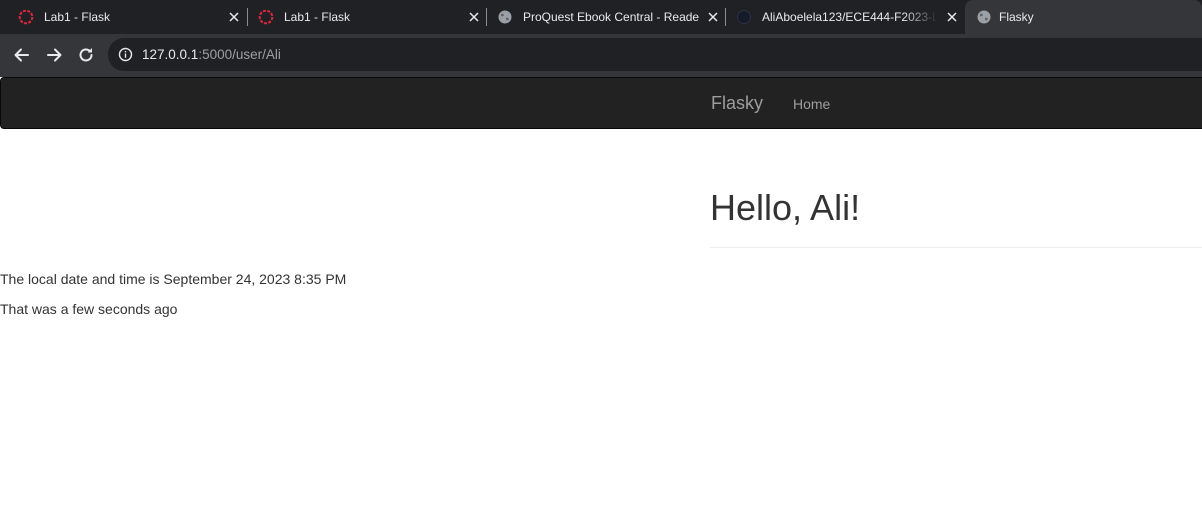 The width and height of the screenshot is (1202, 513). What do you see at coordinates (611, 17) in the screenshot?
I see `tab-title: ProQuest Ebook Central - Reader` at bounding box center [611, 17].